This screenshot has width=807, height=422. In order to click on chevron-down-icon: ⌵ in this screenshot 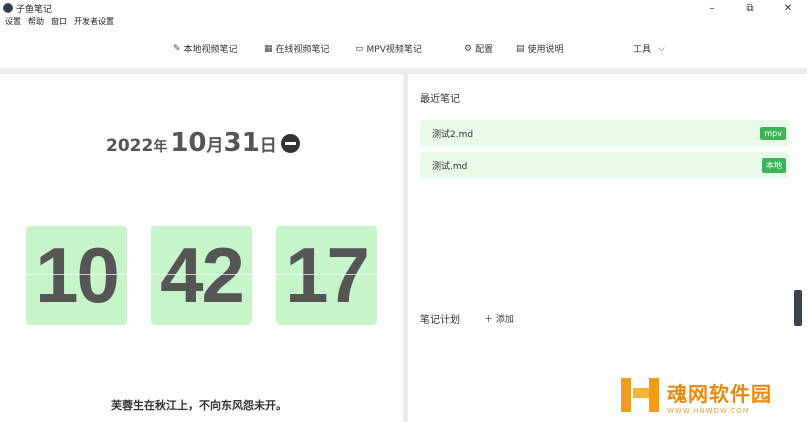, I will do `click(661, 48)`.